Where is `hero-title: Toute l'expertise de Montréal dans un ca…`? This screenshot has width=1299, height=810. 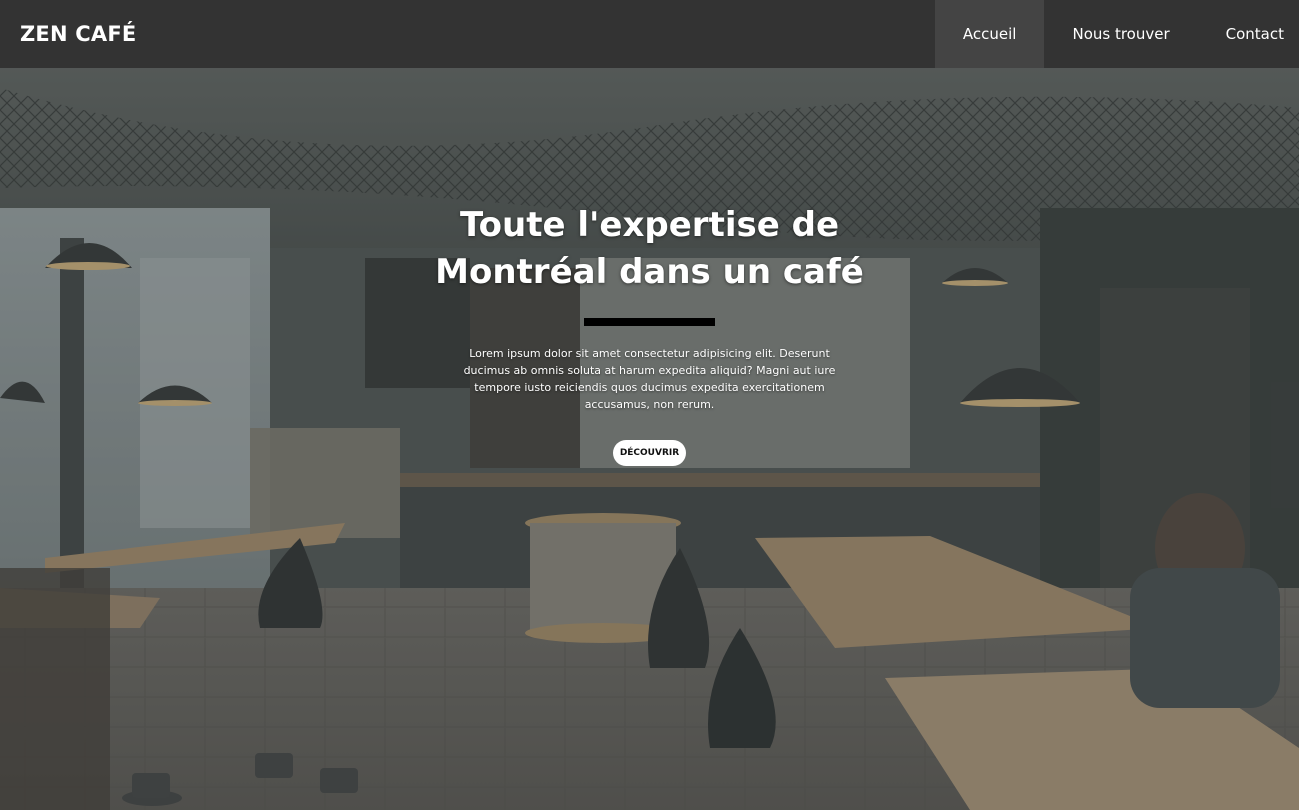 hero-title: Toute l'expertise de Montréal dans un ca… is located at coordinates (649, 248).